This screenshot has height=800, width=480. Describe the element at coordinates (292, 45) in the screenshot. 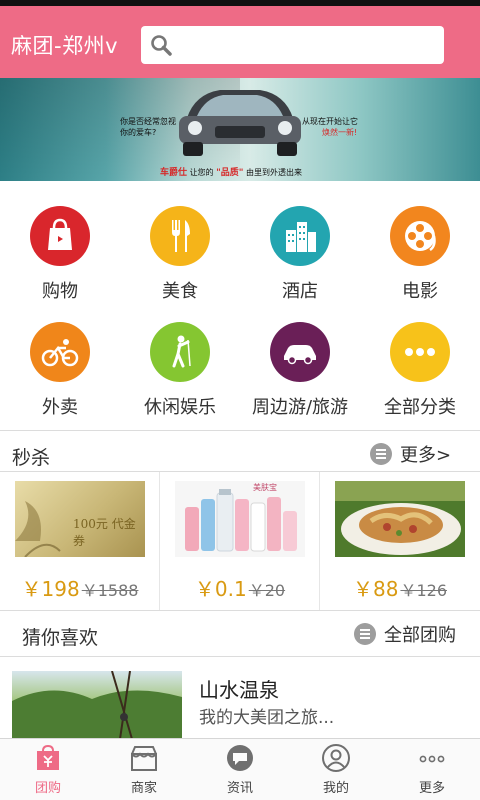

I see `search-input` at that location.